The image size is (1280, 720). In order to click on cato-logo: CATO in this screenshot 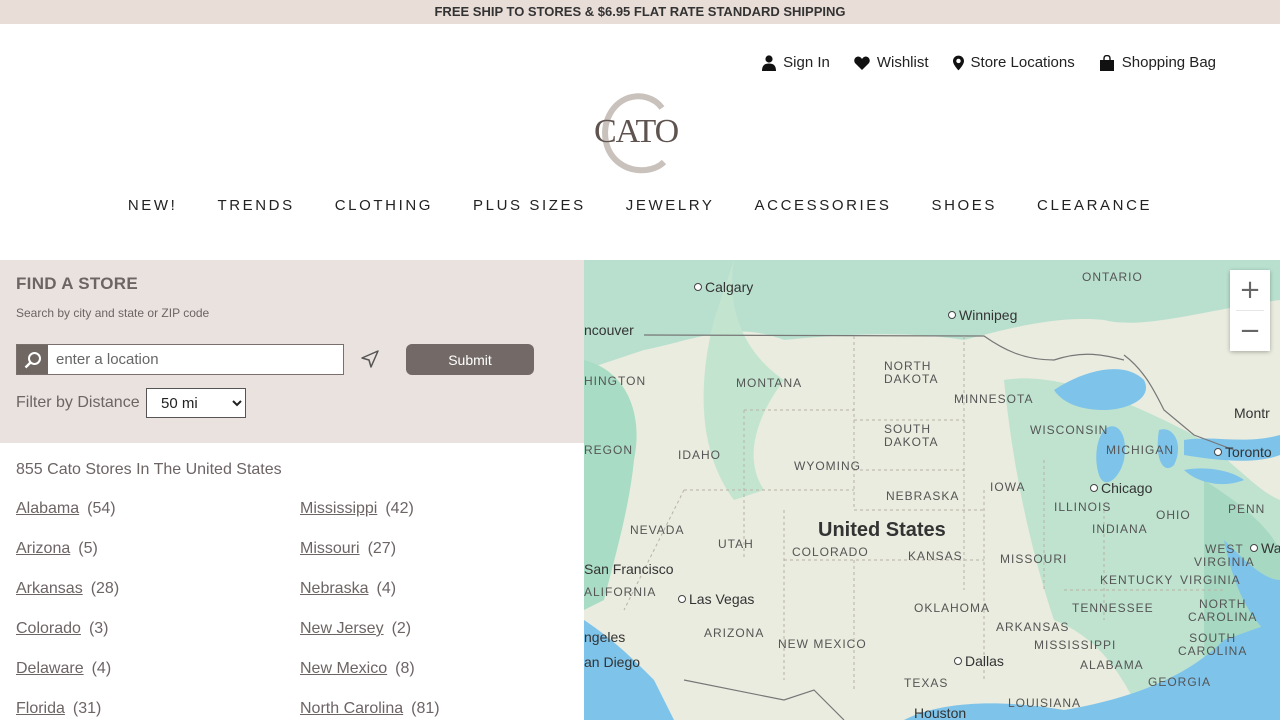, I will do `click(640, 133)`.